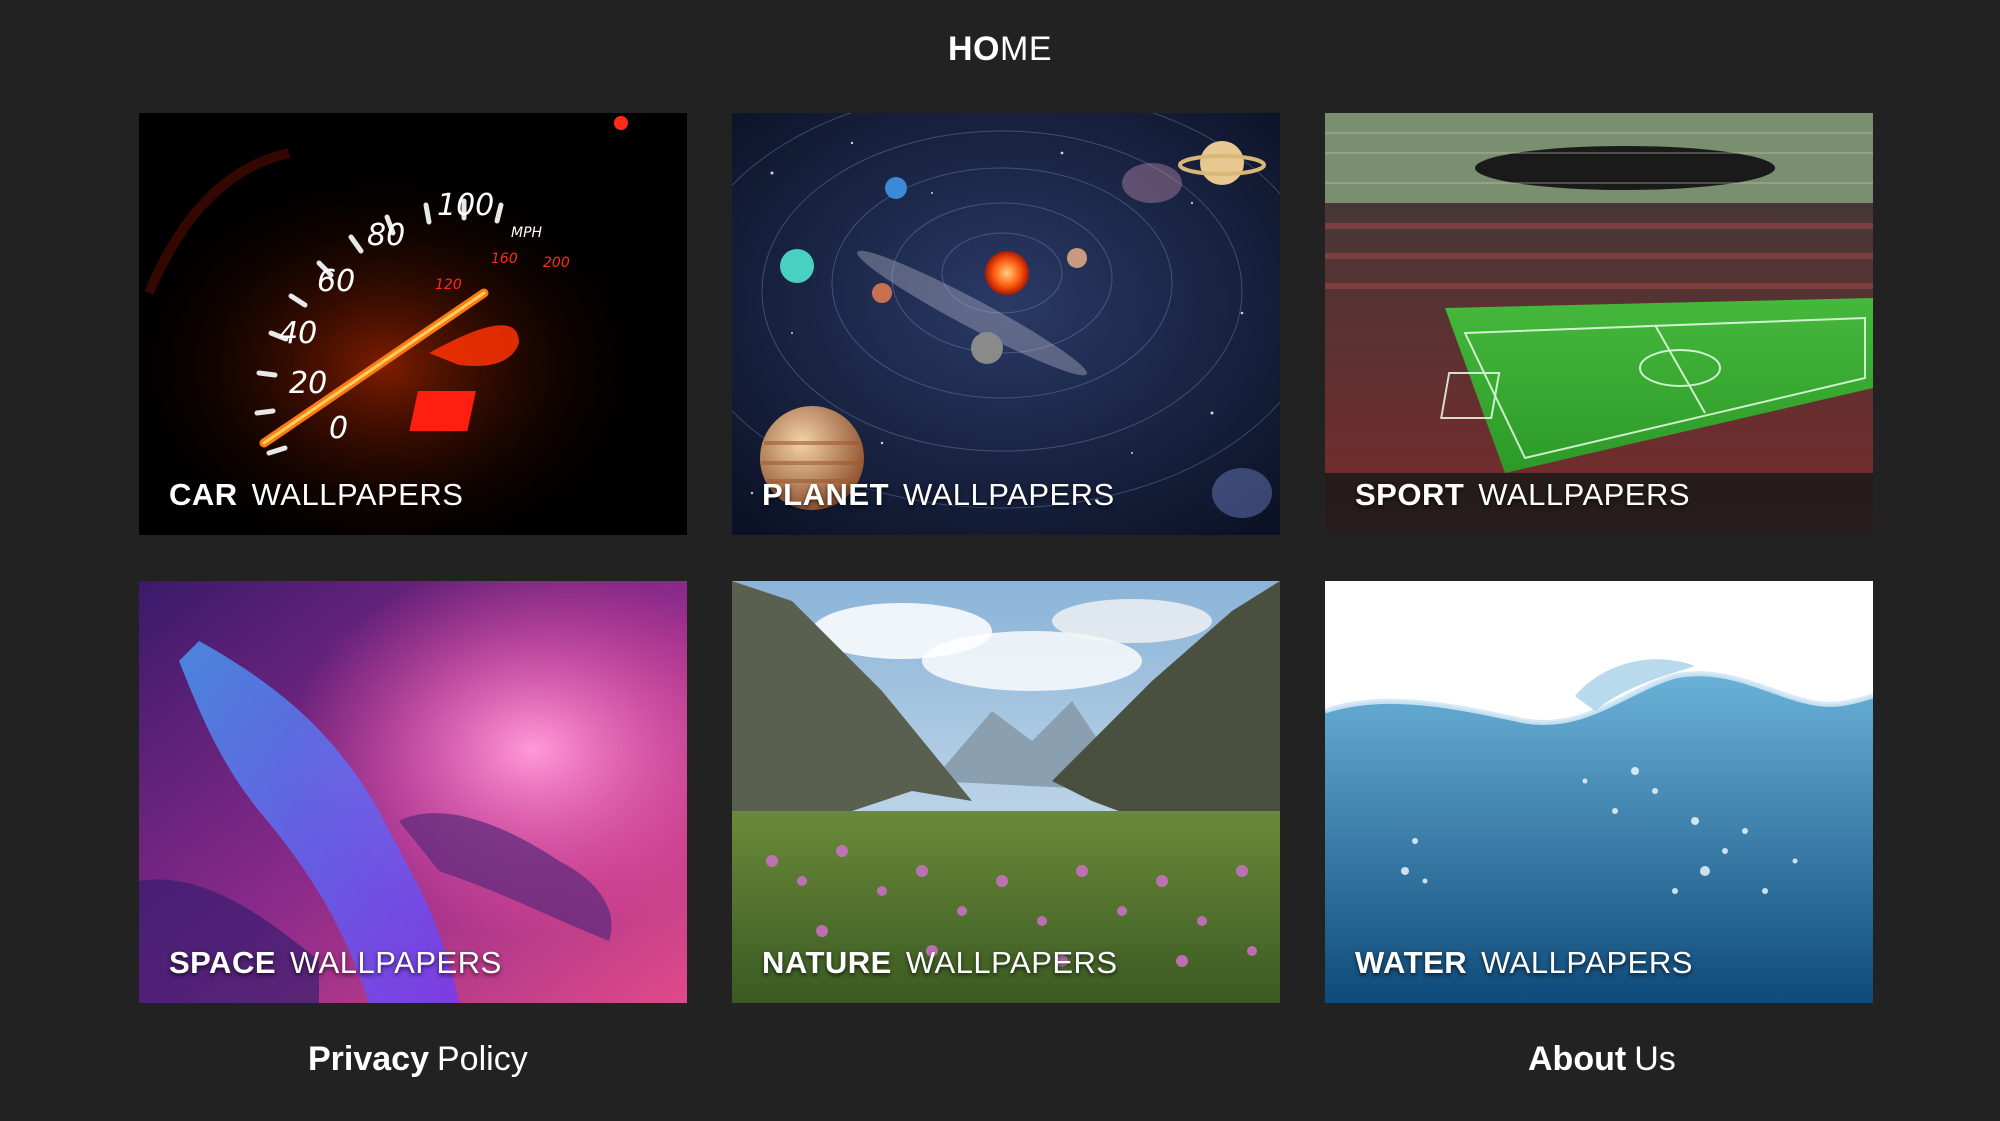 The height and width of the screenshot is (1121, 2000). I want to click on speedometer-tick-20: 20, so click(308, 383).